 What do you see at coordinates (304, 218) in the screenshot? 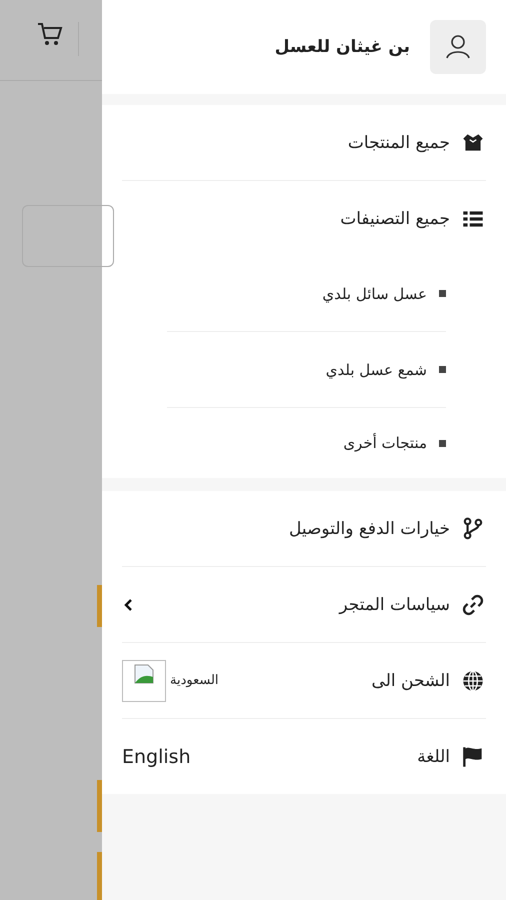
I see `menu-item: جميع التصنيفات` at bounding box center [304, 218].